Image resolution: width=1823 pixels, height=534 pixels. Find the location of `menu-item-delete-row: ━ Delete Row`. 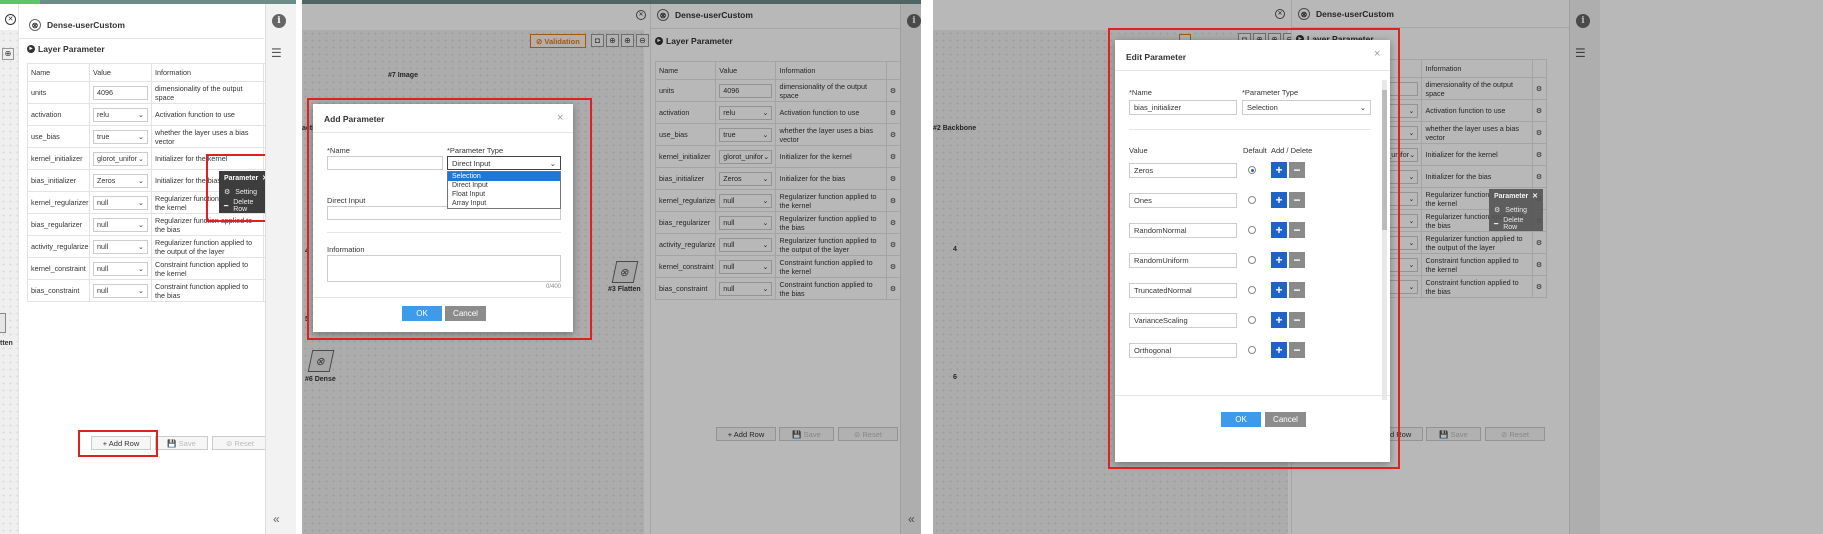

menu-item-delete-row: ━ Delete Row is located at coordinates (1516, 224).